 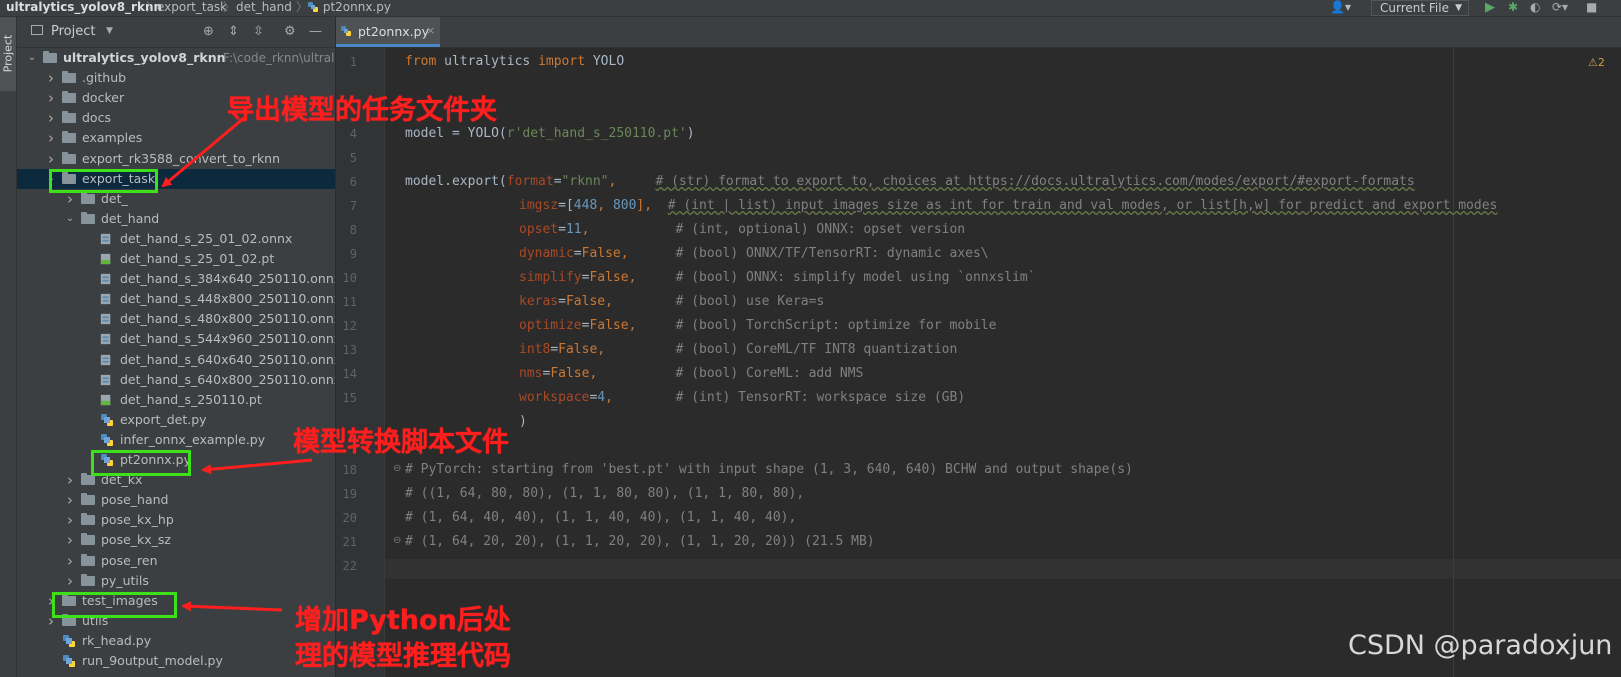 I want to click on tree-item-rk-head-py: rk_head.py, so click(x=176, y=641).